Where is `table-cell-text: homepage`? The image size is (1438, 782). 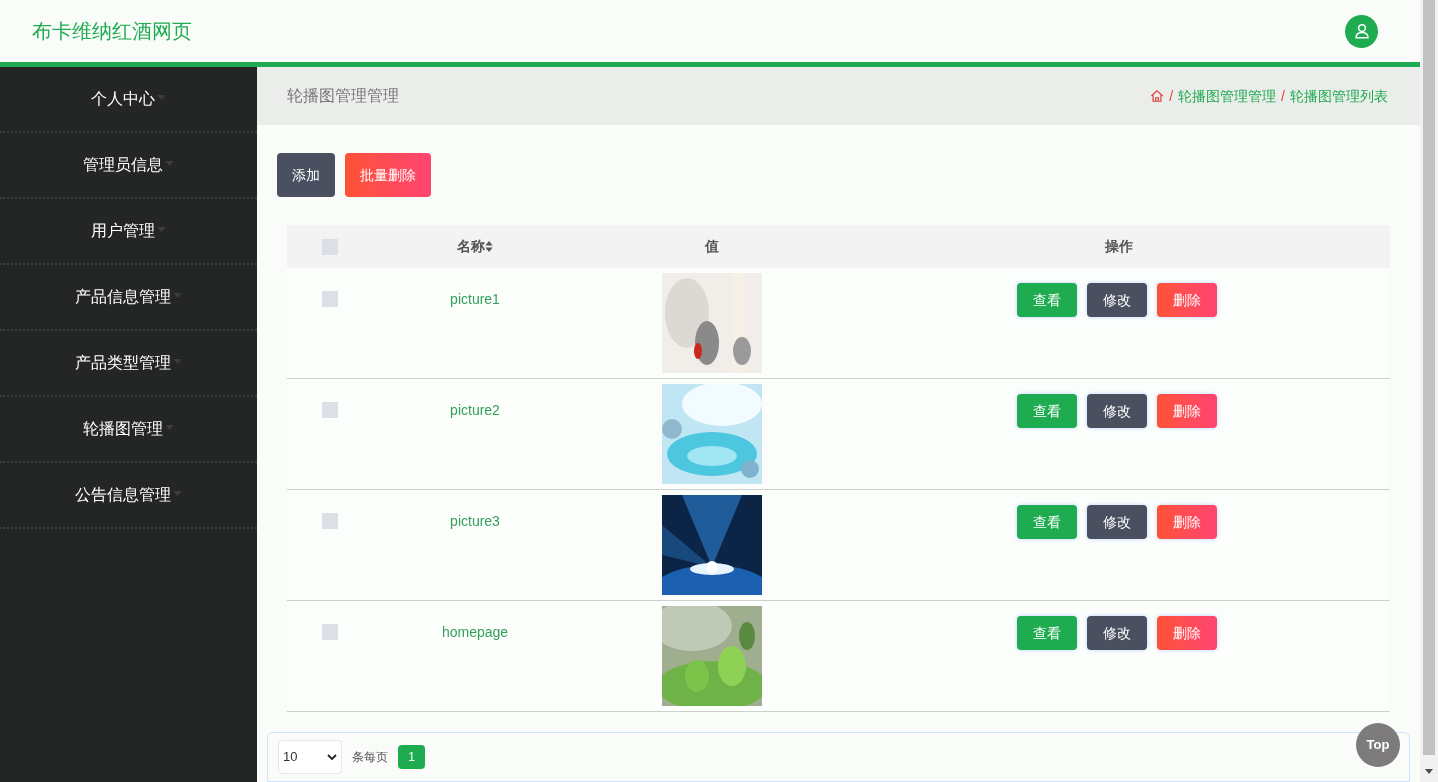 table-cell-text: homepage is located at coordinates (475, 632).